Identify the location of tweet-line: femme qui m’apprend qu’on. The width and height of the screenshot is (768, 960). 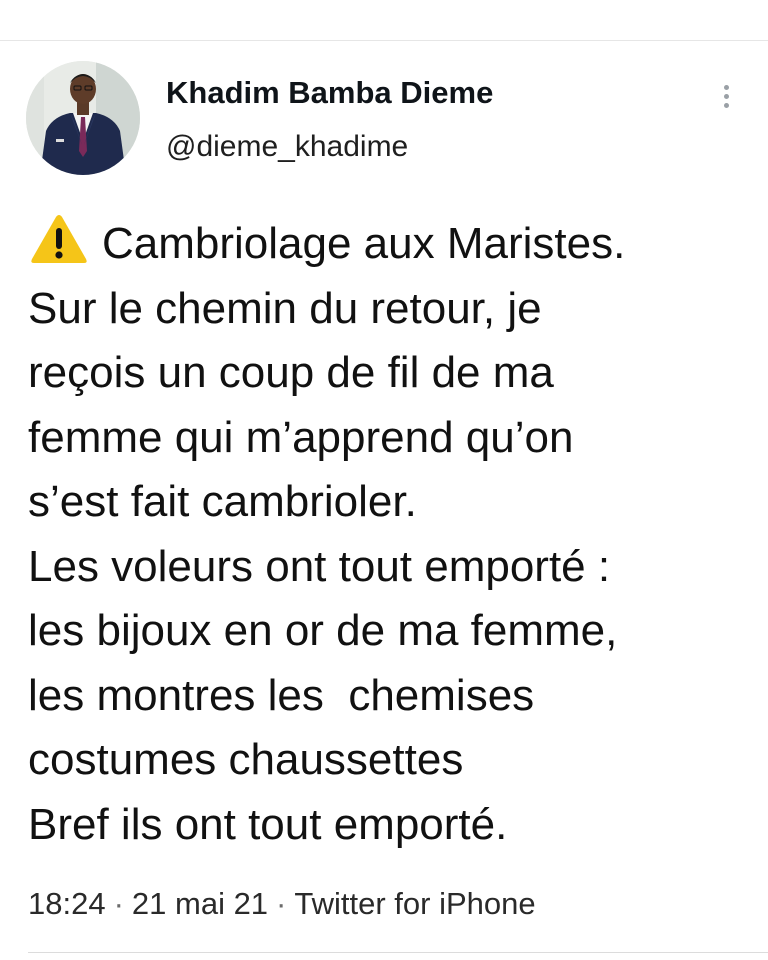
(301, 437).